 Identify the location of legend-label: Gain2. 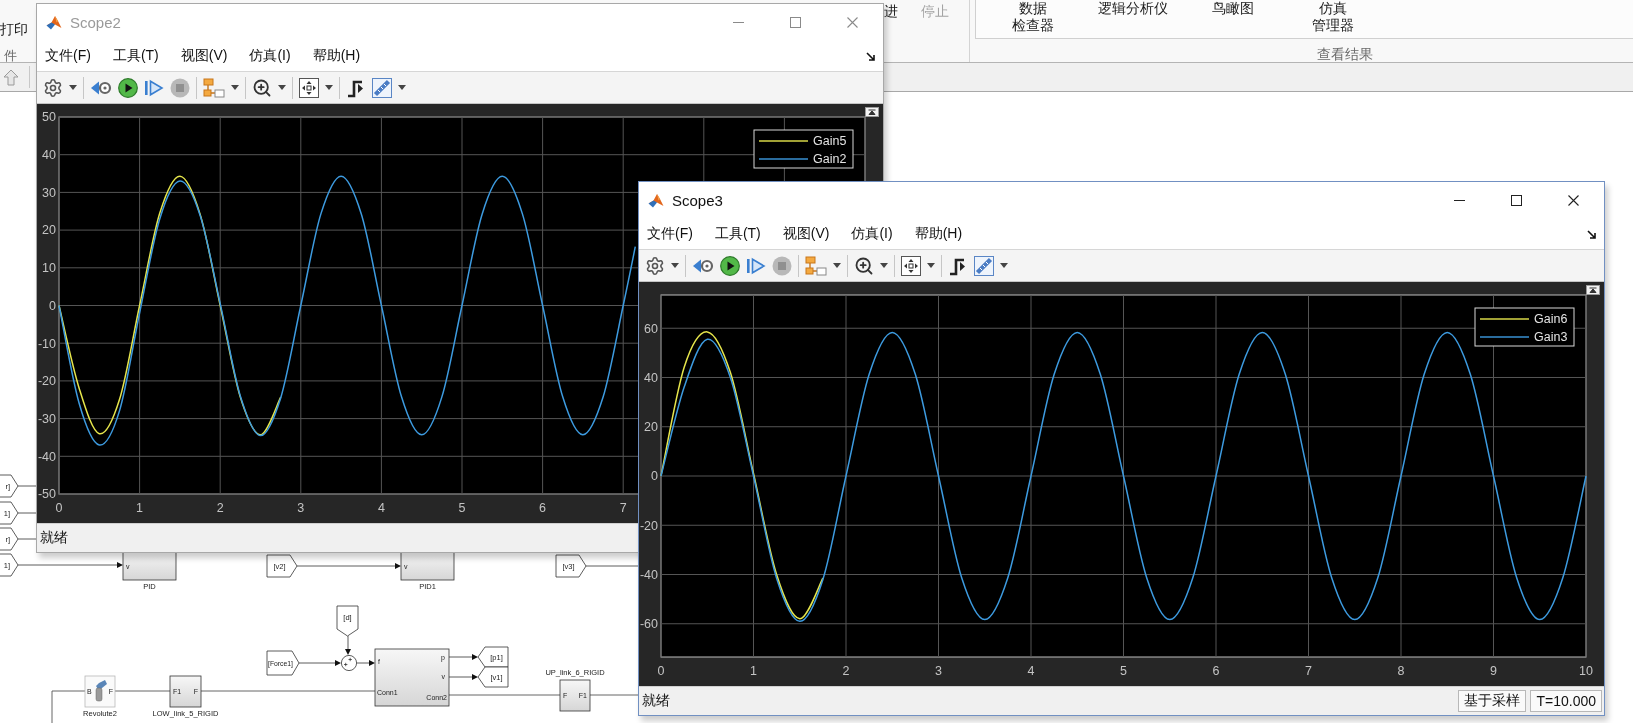
(830, 159).